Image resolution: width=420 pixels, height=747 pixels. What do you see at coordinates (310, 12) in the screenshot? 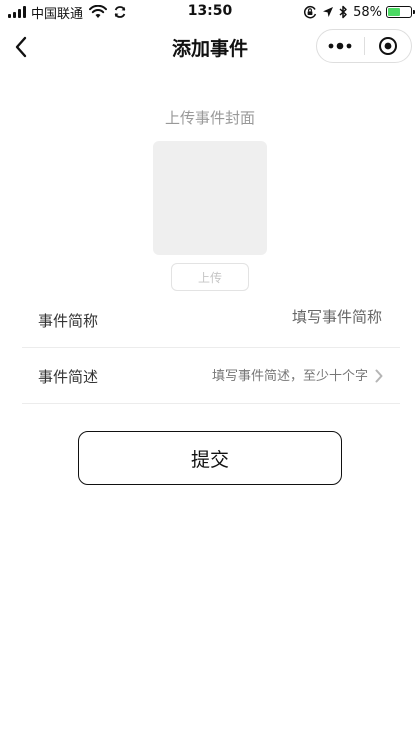
I see `orientation-lock-icon` at bounding box center [310, 12].